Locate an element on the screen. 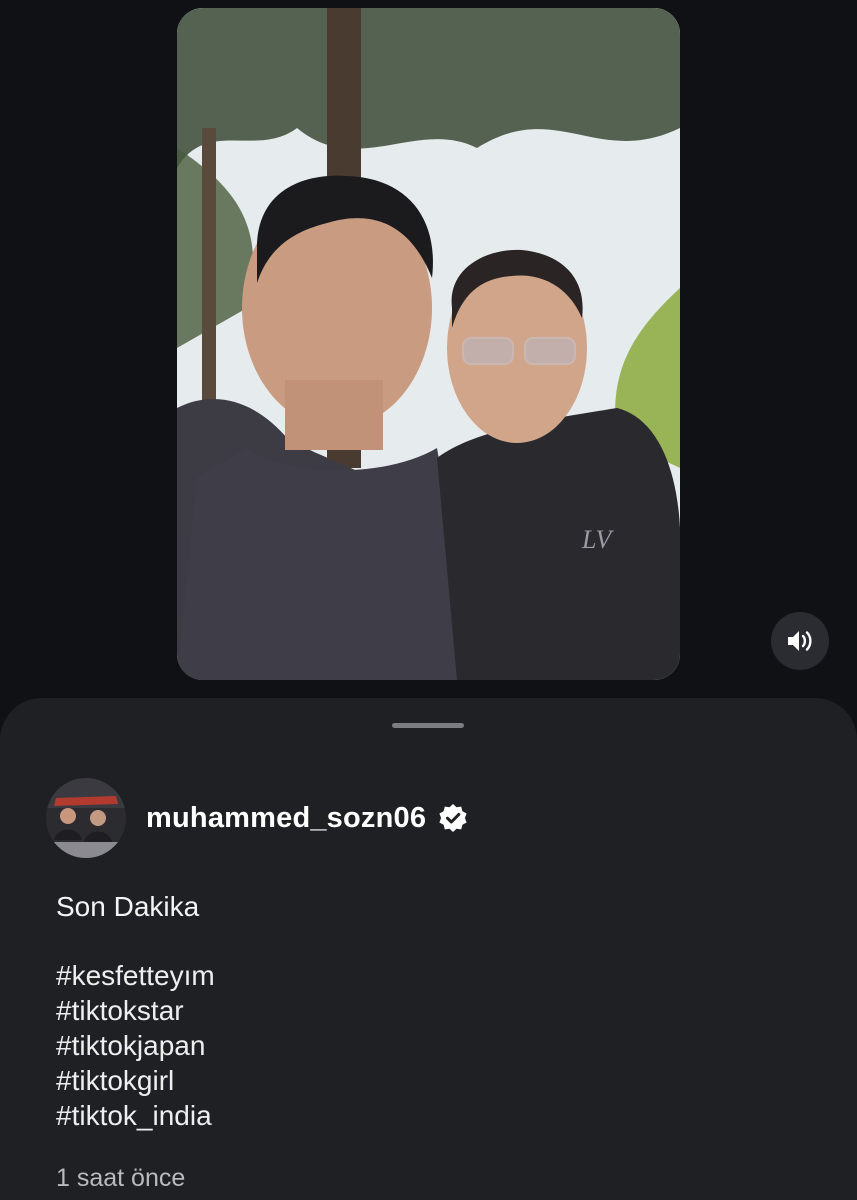  sound-toggle-button is located at coordinates (800, 641).